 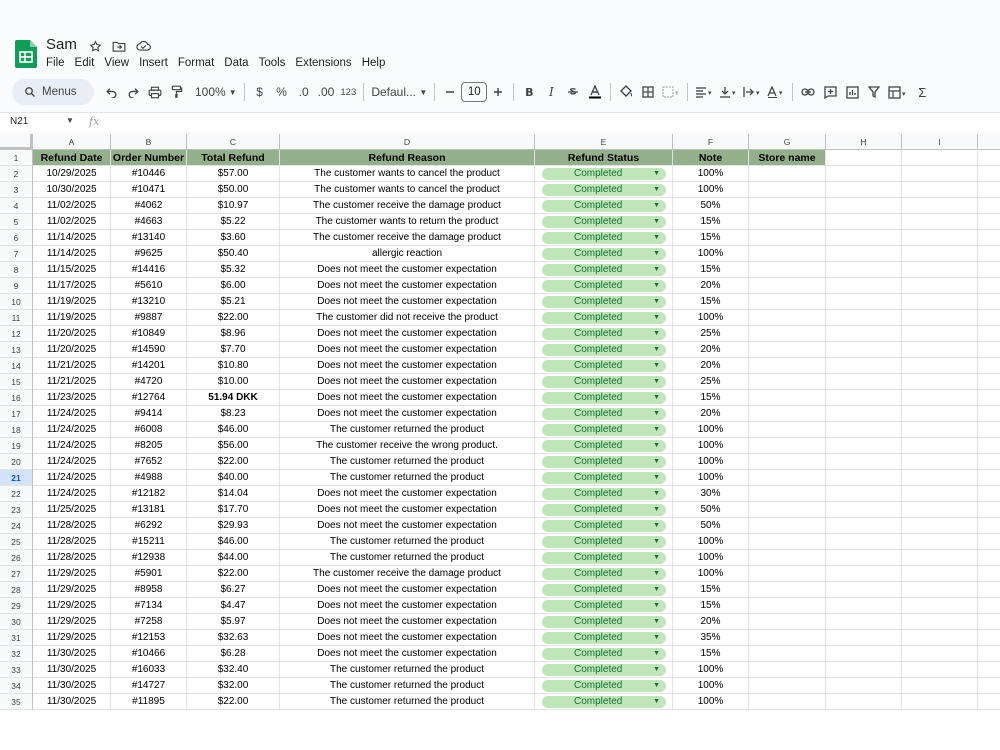 What do you see at coordinates (233, 158) in the screenshot?
I see `header-cell-total-refund: Total Refund` at bounding box center [233, 158].